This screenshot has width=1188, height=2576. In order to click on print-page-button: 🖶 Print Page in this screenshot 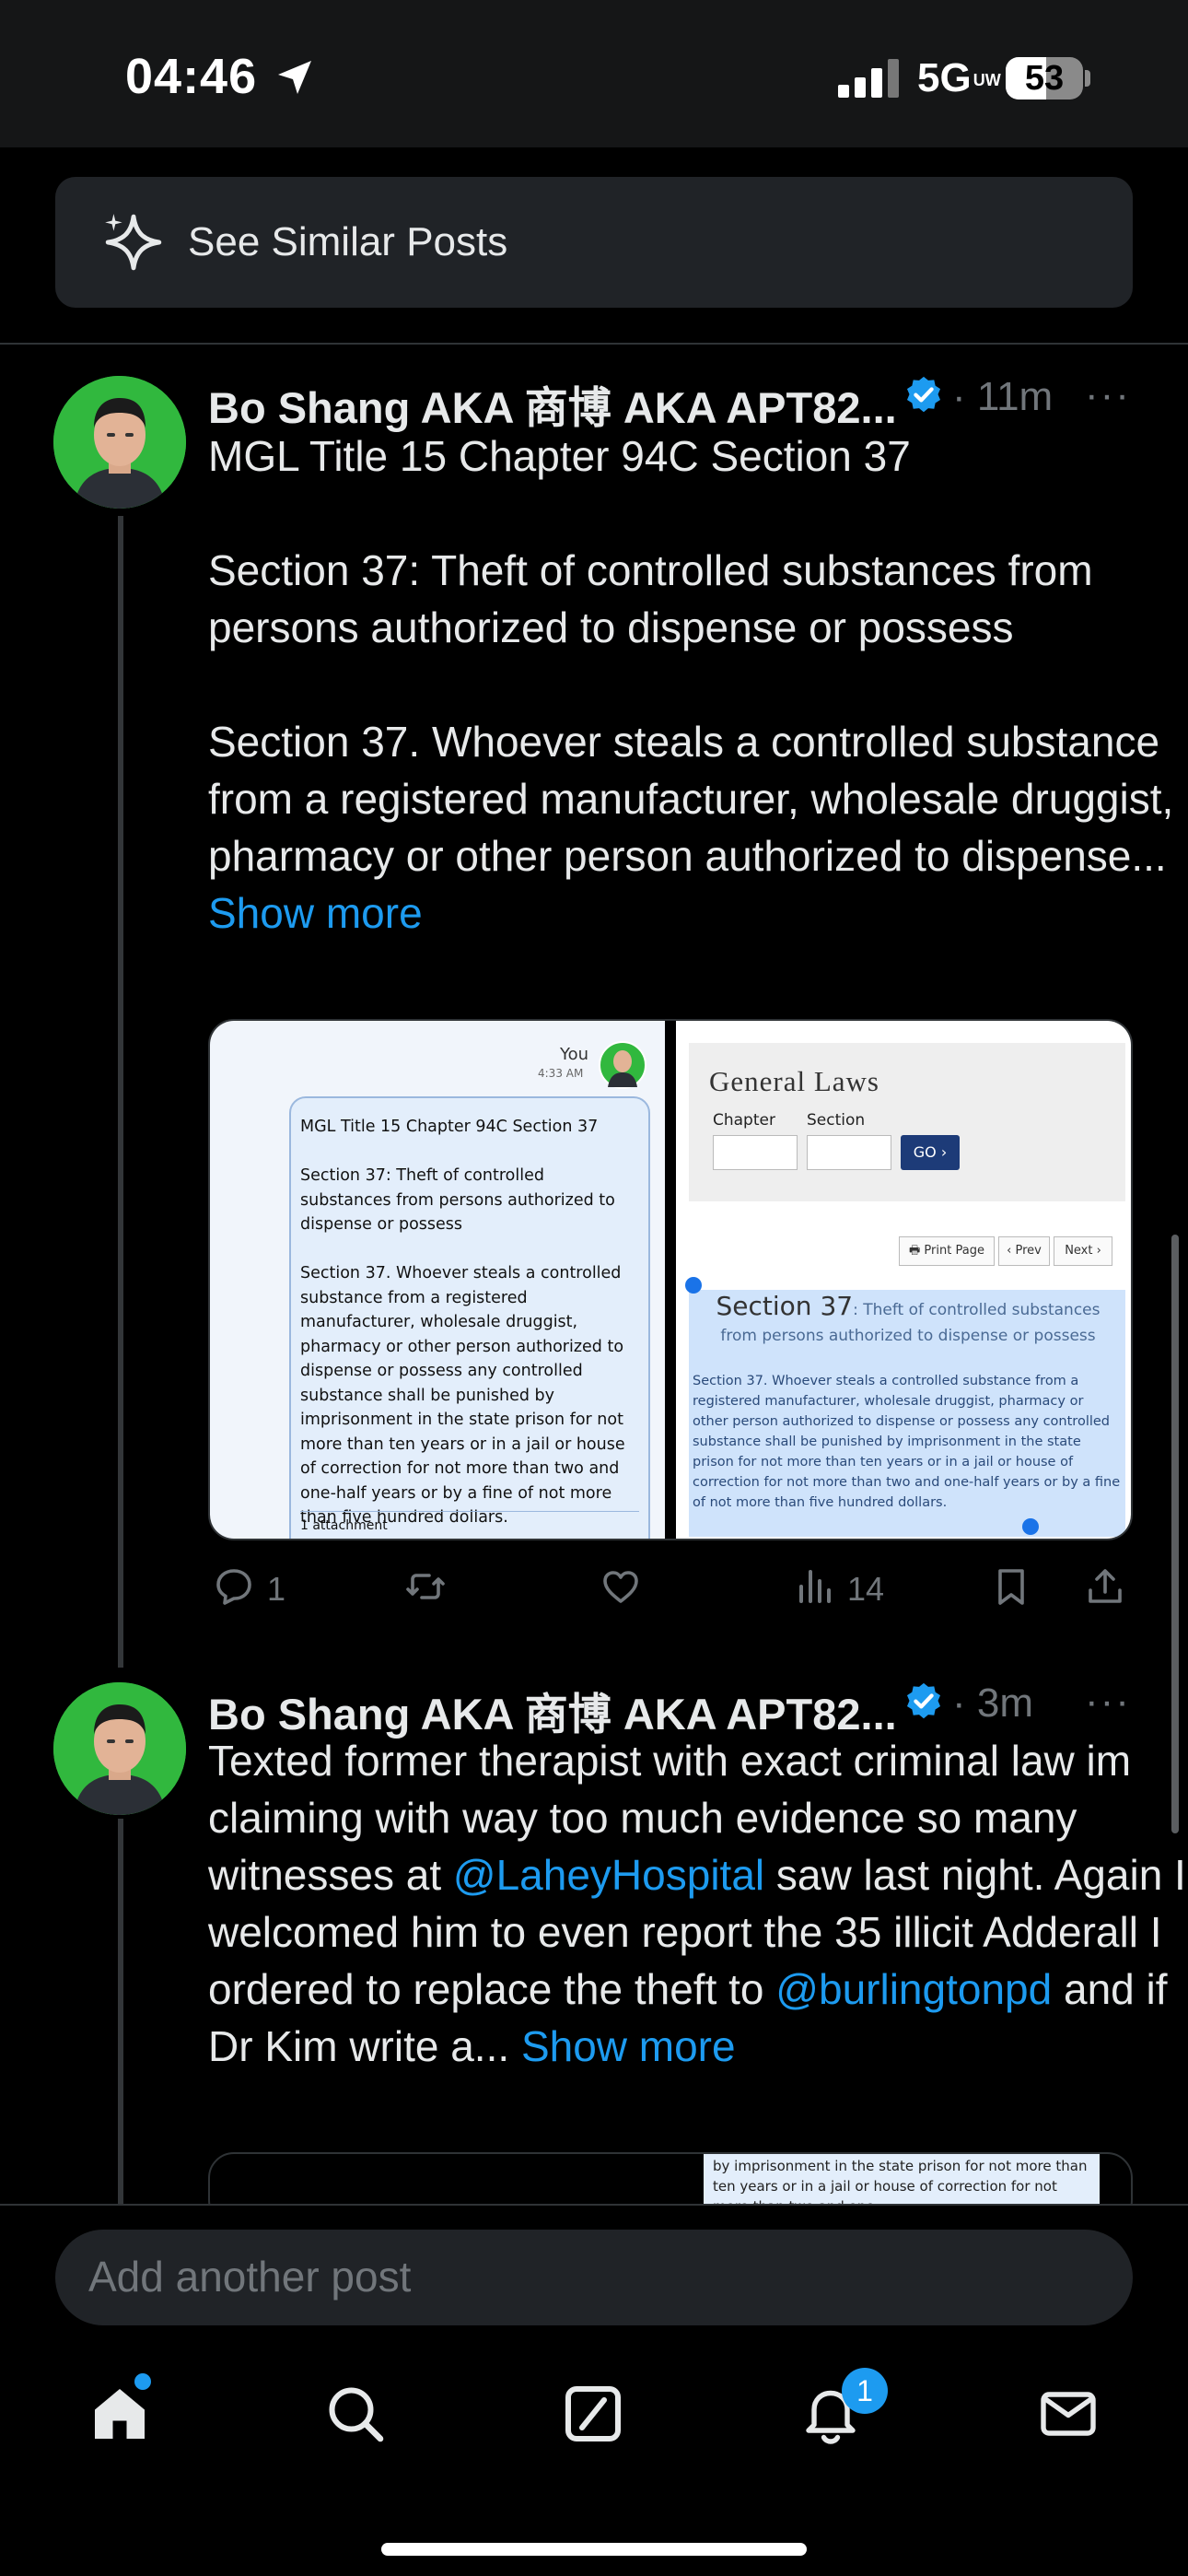, I will do `click(947, 1251)`.